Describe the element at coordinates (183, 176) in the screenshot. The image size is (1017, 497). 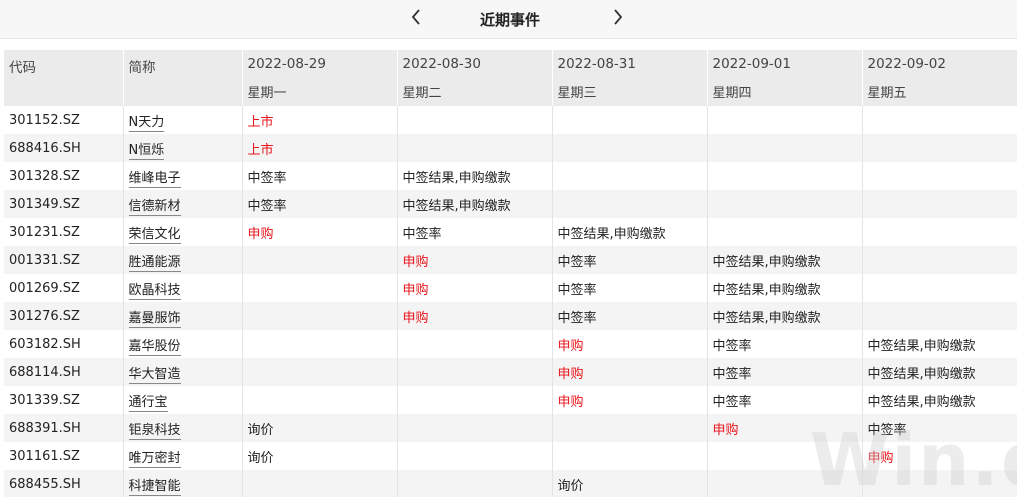
I see `stock-name-cell: 维峰电子` at that location.